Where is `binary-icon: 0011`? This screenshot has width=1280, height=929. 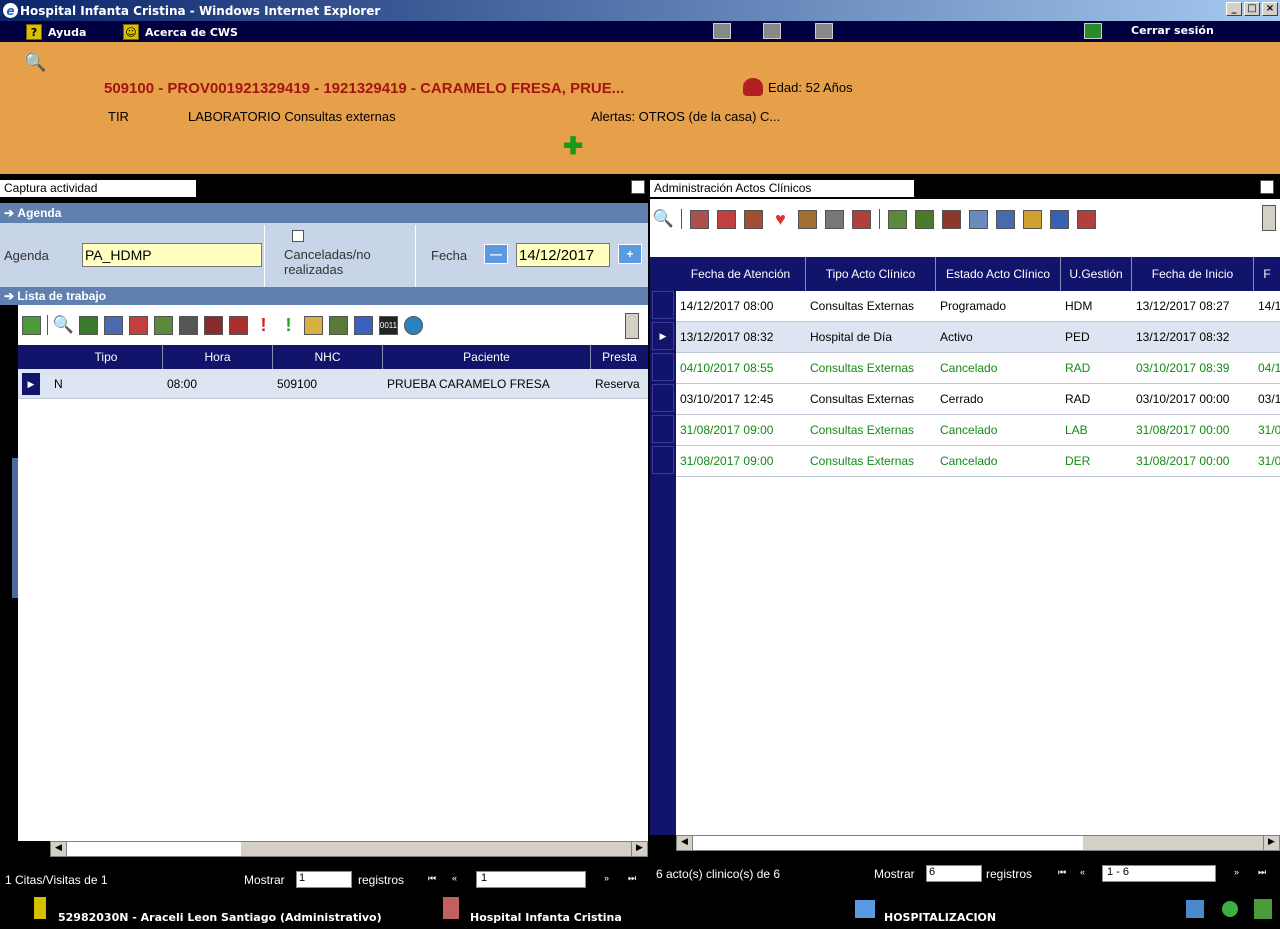 binary-icon: 0011 is located at coordinates (388, 325).